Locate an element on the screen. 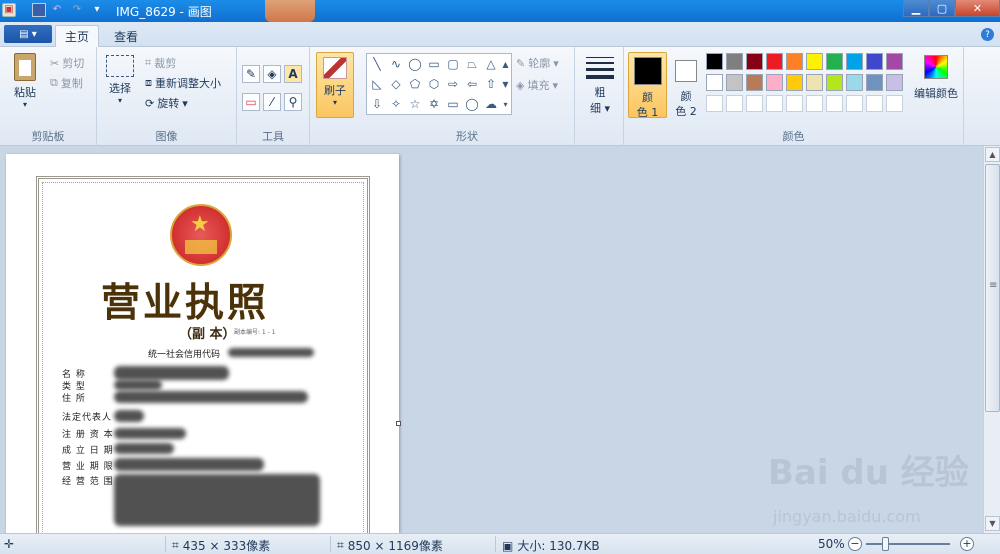 This screenshot has height=554, width=1000. vertical-scrollbar: ▲ ▼ is located at coordinates (991, 339).